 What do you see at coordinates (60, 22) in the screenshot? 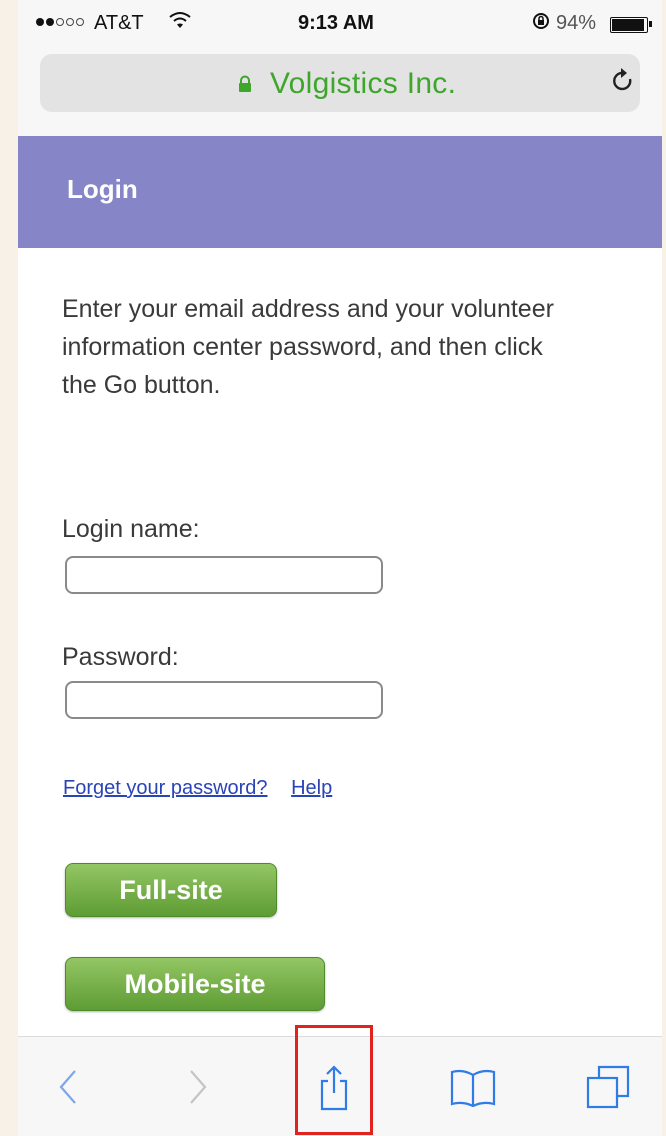
I see `signal-strength-icon` at bounding box center [60, 22].